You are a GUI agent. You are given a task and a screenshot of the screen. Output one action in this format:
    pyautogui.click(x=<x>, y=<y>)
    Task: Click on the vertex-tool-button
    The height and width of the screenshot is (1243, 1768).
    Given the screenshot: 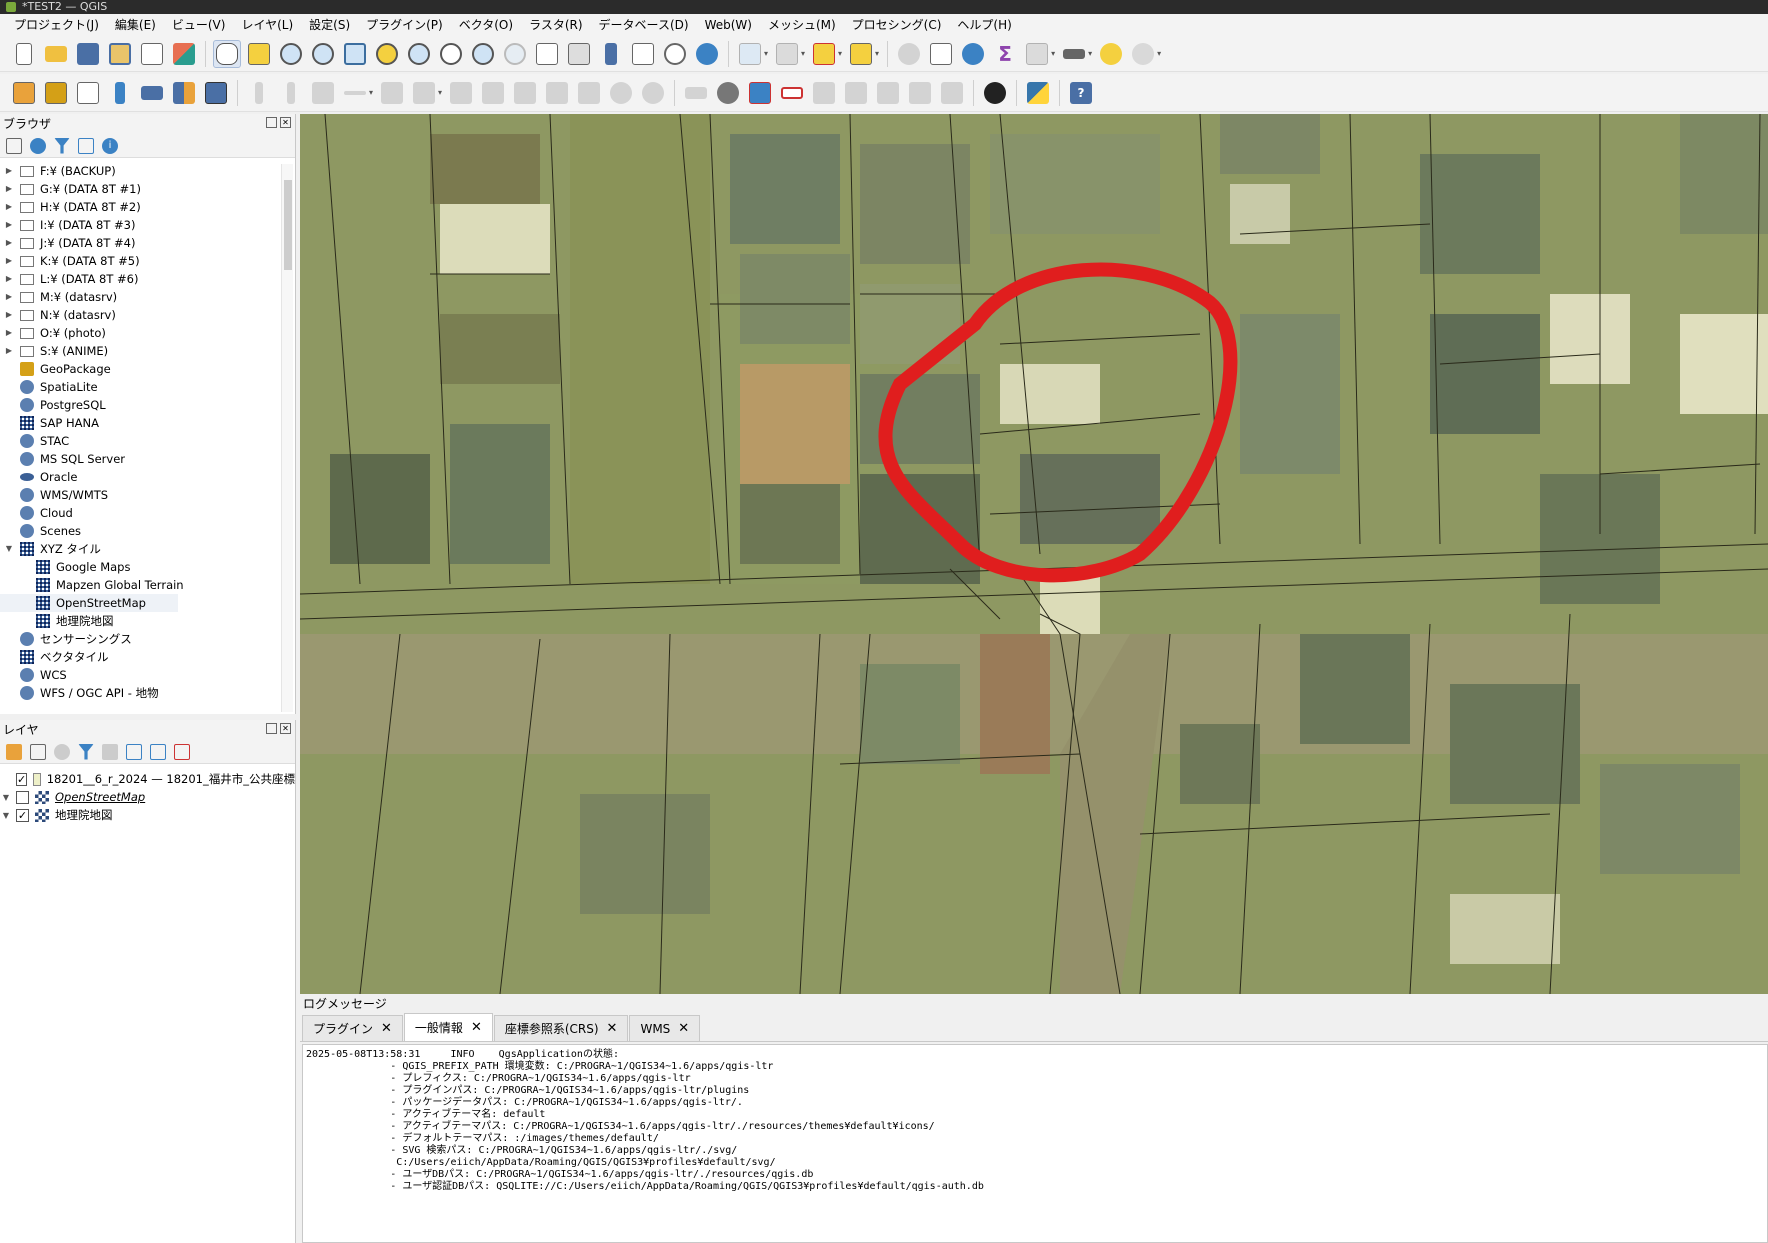 What is the action you would take?
    pyautogui.click(x=424, y=93)
    